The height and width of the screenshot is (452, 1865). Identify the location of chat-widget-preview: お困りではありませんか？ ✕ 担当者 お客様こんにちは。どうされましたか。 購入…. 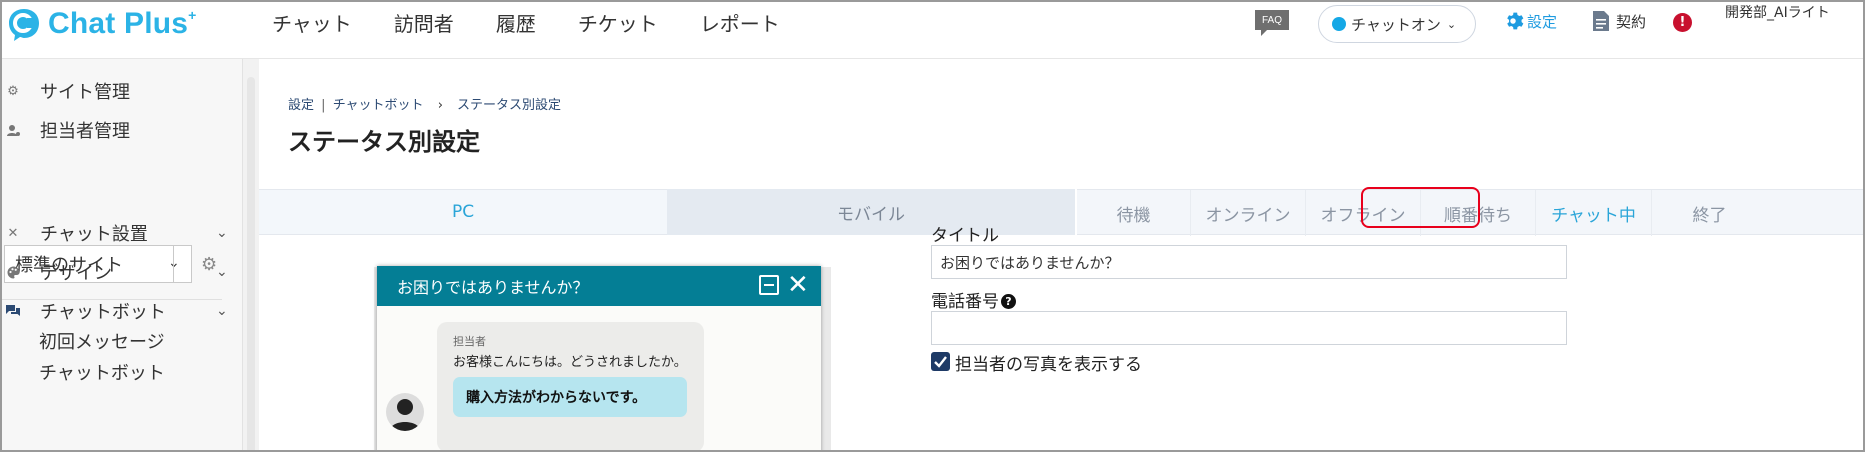
(599, 358).